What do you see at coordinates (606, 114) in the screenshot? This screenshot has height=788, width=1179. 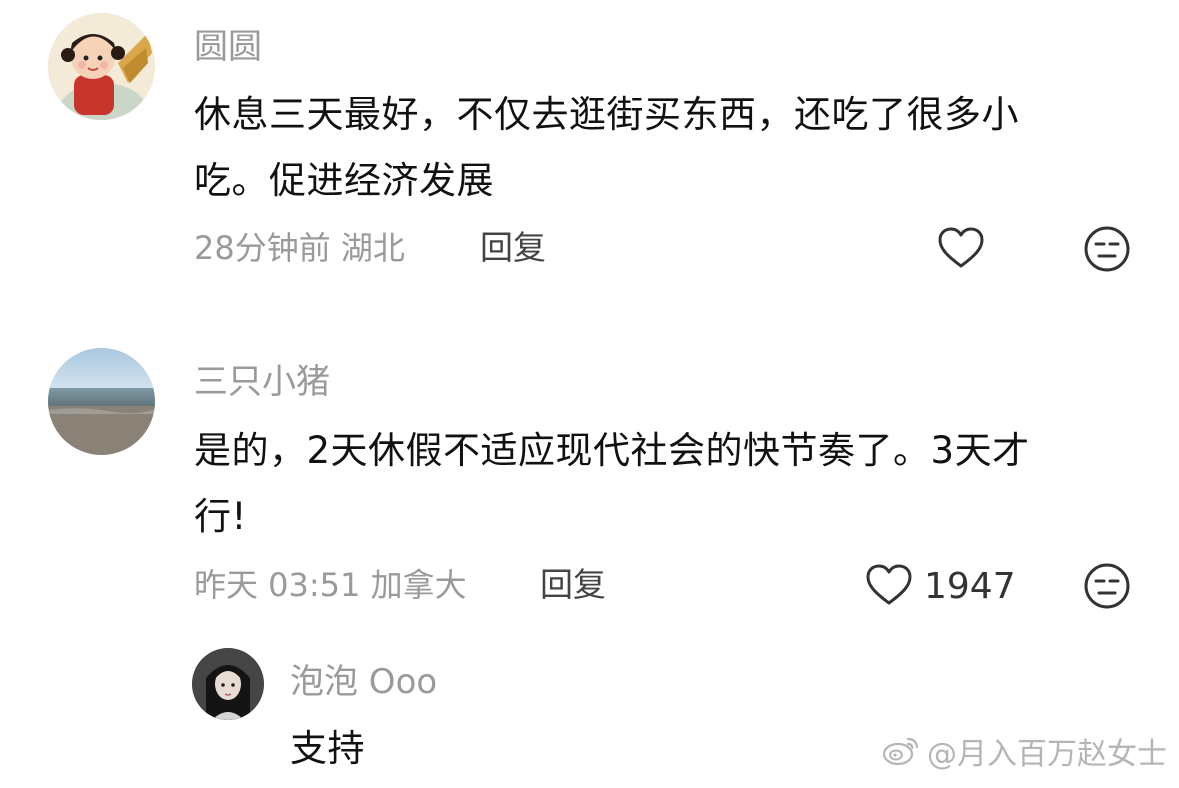 I see `comment-text-line: 休息三天最好，不仅去逛街买东西，还吃了很多小` at bounding box center [606, 114].